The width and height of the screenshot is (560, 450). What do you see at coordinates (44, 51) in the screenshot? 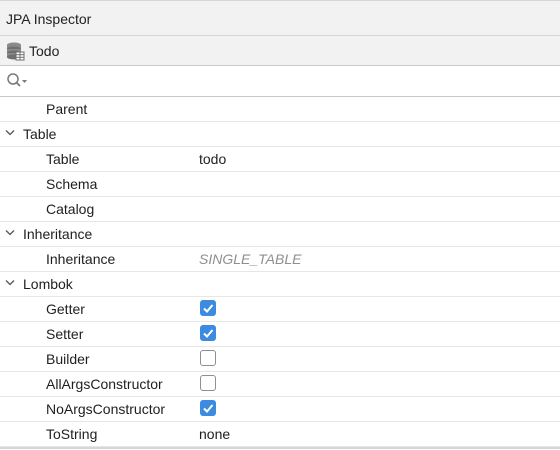
I see `entity-name: Todo` at bounding box center [44, 51].